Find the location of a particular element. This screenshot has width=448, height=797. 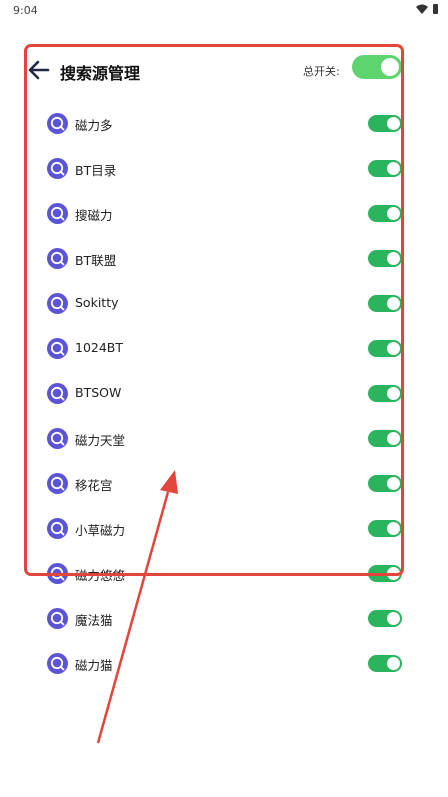

master-switch-label: 总开关: is located at coordinates (321, 71).